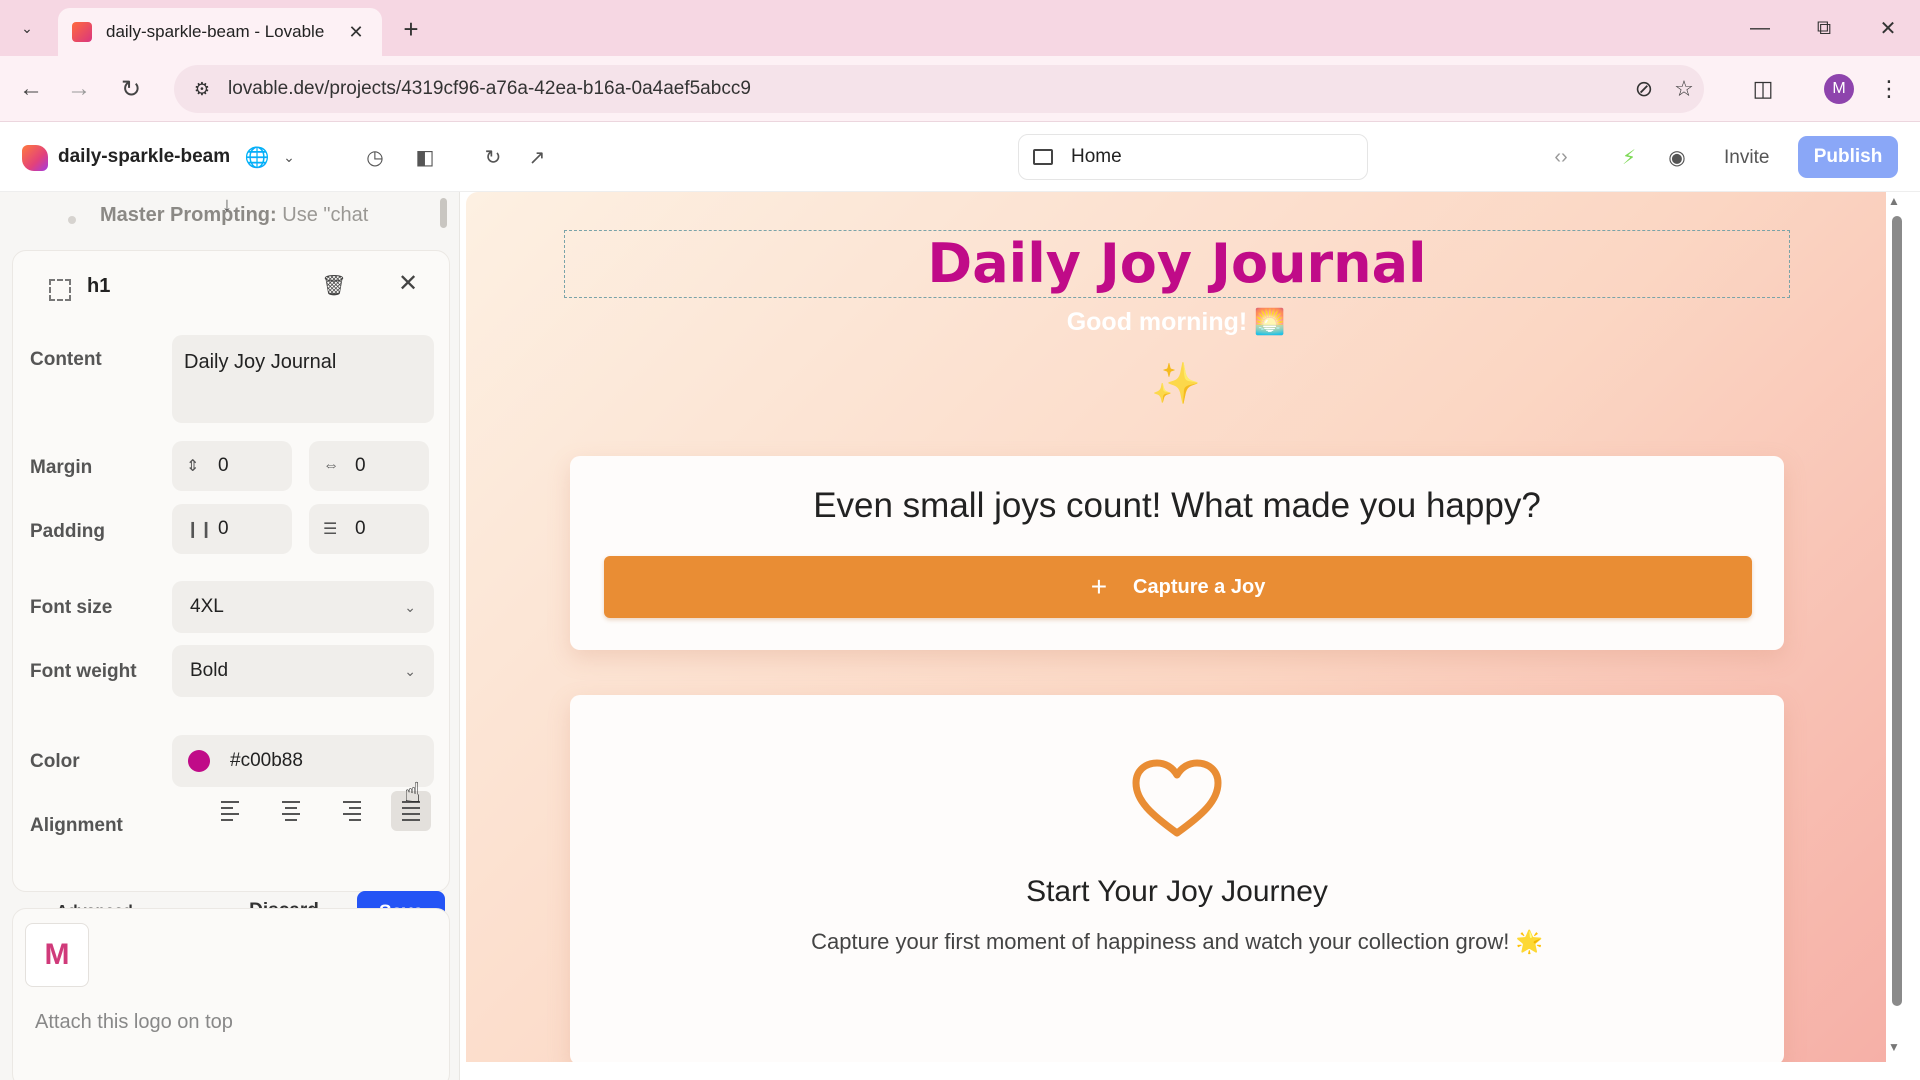 Image resolution: width=1920 pixels, height=1080 pixels. What do you see at coordinates (57, 955) in the screenshot?
I see `attachment-thumbnail: M` at bounding box center [57, 955].